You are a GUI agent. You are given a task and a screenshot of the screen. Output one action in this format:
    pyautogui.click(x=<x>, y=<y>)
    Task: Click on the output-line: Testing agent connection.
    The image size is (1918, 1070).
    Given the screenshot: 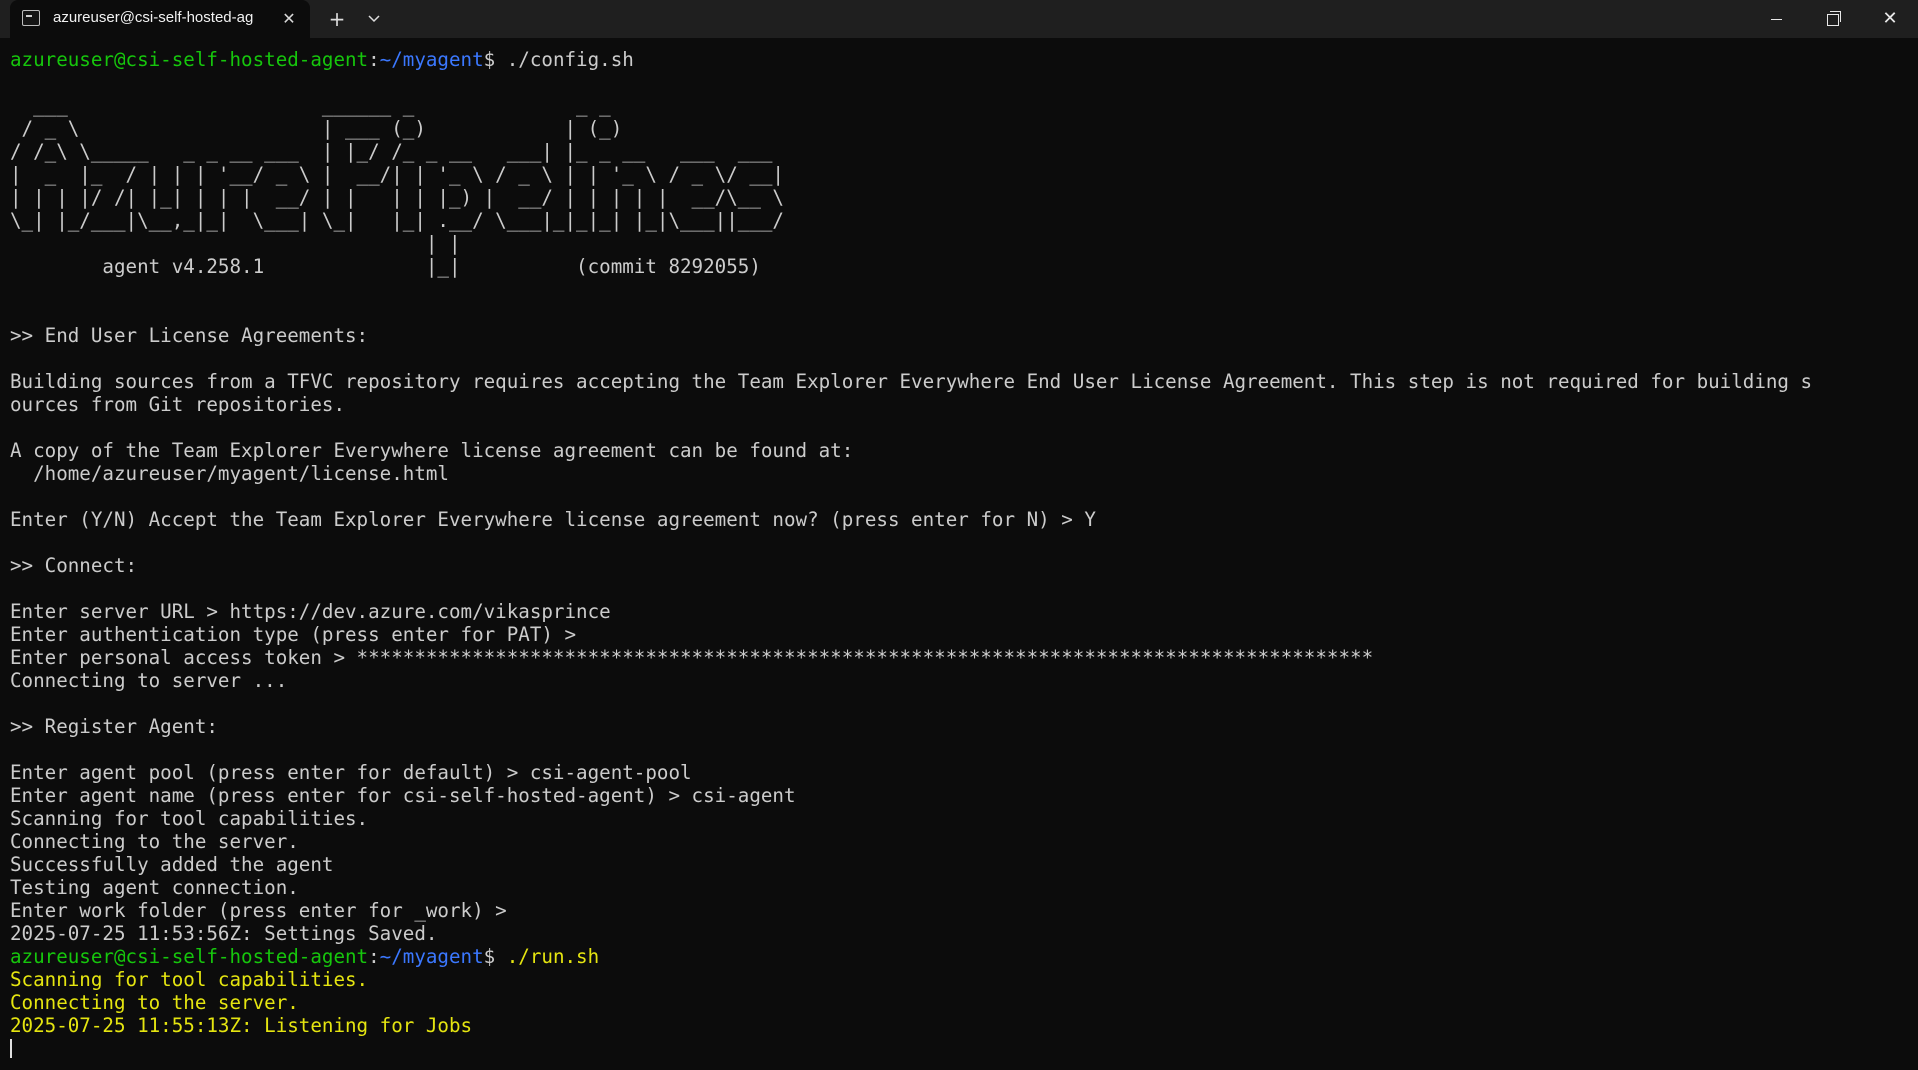 What is the action you would take?
    pyautogui.click(x=154, y=887)
    